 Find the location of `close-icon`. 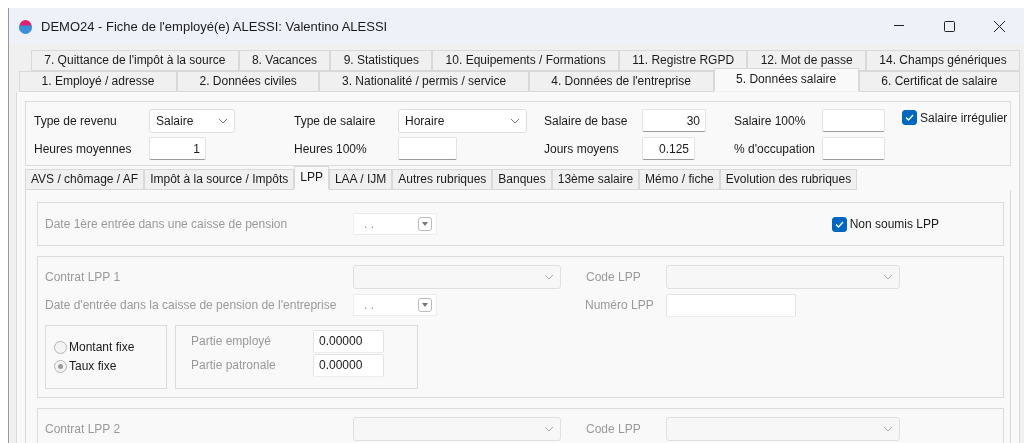

close-icon is located at coordinates (999, 26).